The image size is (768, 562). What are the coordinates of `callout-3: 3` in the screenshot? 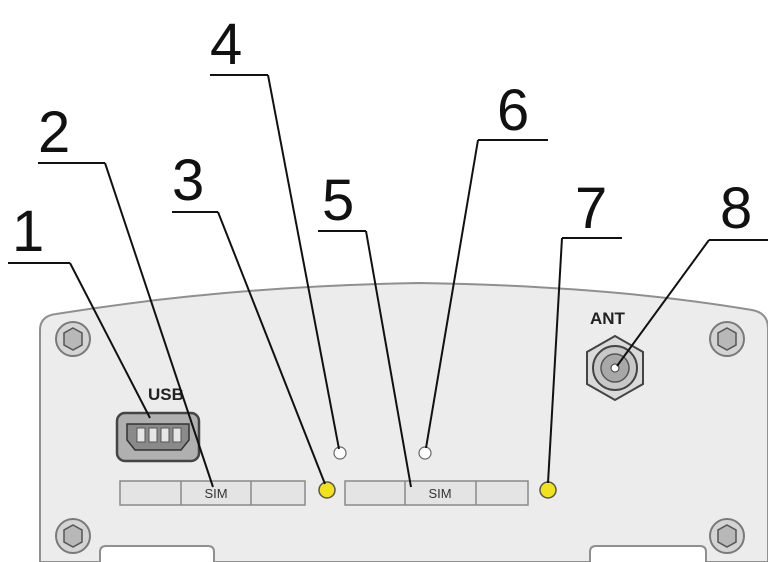 It's located at (188, 180).